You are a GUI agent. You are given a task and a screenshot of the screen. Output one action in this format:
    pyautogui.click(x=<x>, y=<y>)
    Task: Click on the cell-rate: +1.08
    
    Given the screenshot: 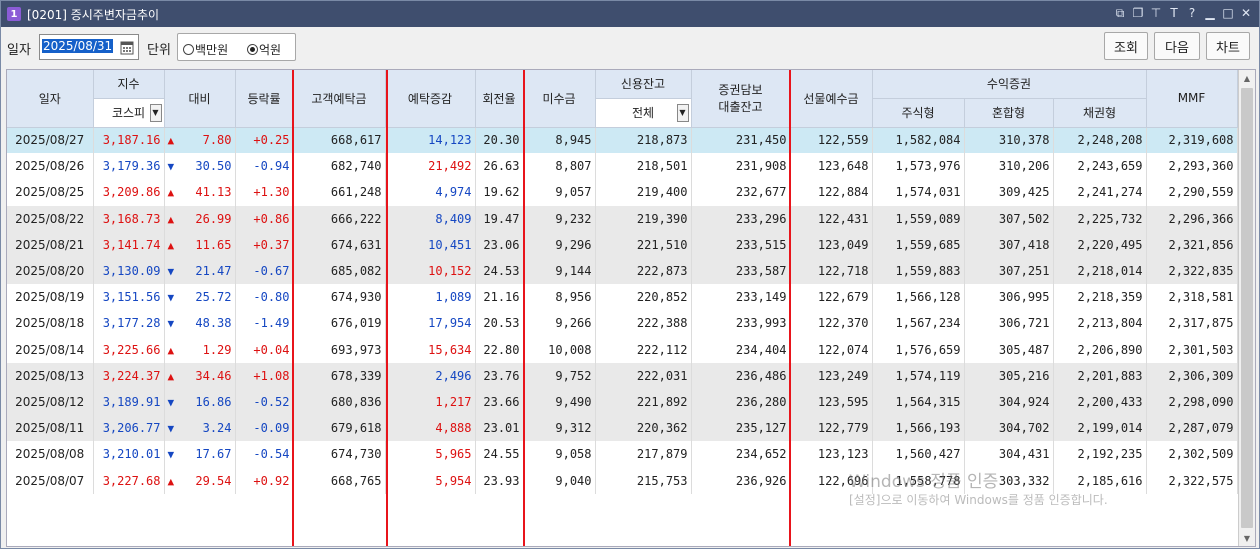 What is the action you would take?
    pyautogui.click(x=264, y=375)
    